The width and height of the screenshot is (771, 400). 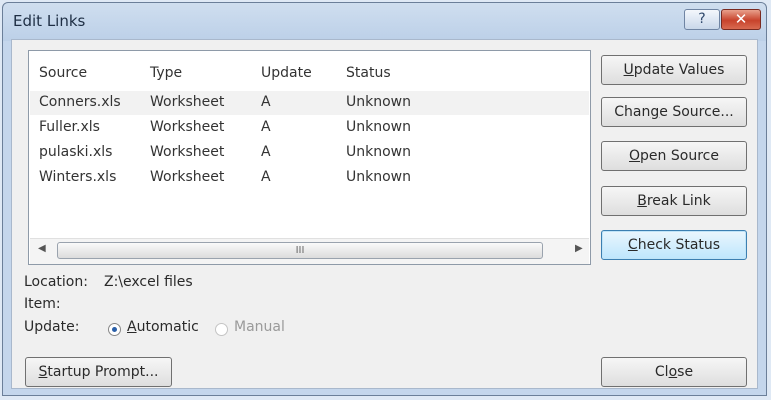 I want to click on horizontal-scrollbar: ◀ III ▶, so click(x=309, y=251).